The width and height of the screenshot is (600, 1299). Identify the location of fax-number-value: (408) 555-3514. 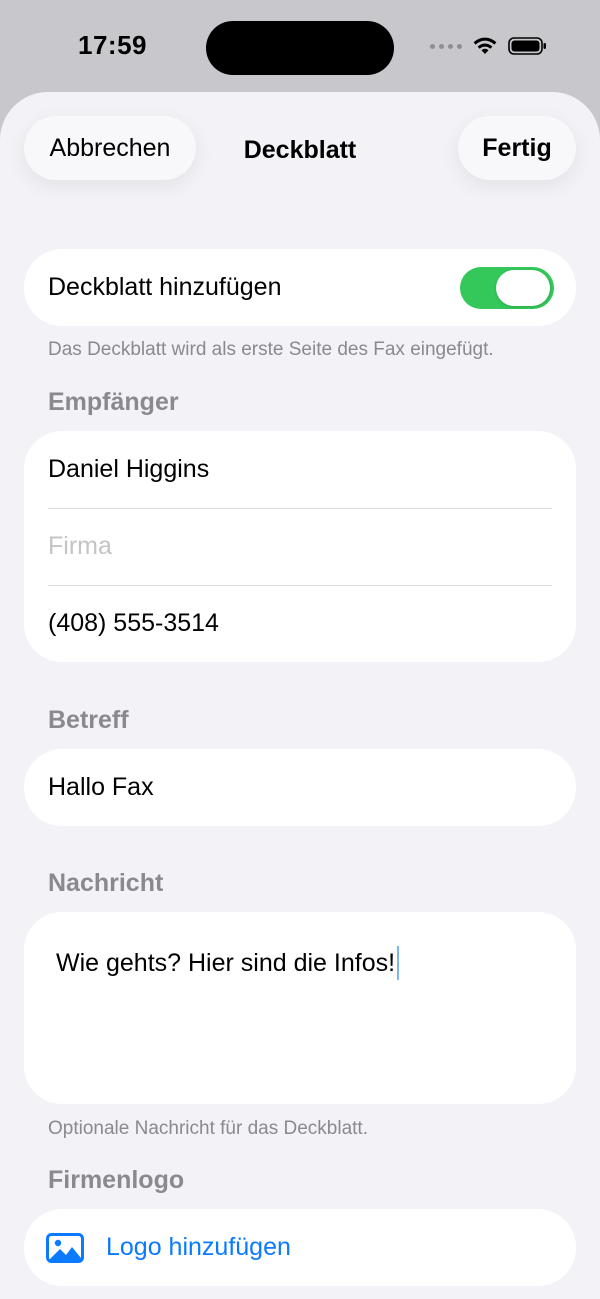
(133, 623).